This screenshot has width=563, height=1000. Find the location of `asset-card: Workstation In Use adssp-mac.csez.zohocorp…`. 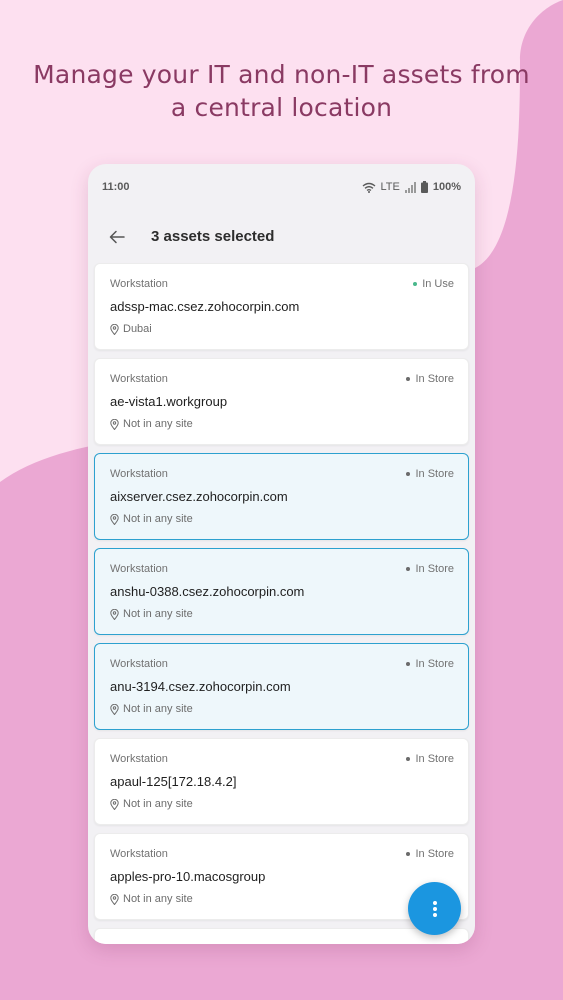

asset-card: Workstation In Use adssp-mac.csez.zohocorp… is located at coordinates (281, 306).